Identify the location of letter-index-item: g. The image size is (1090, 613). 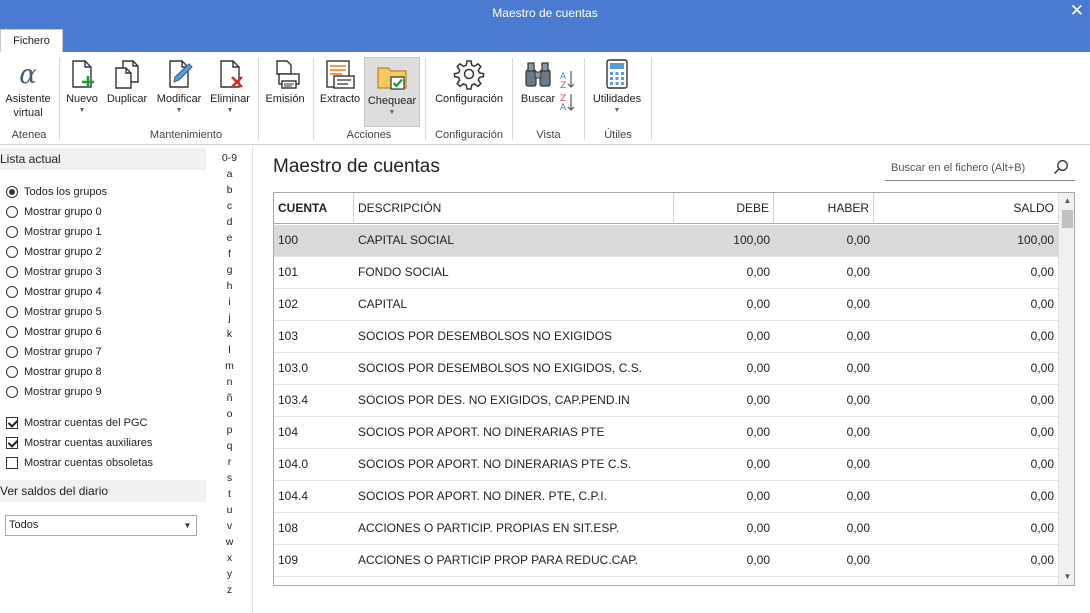
(229, 270).